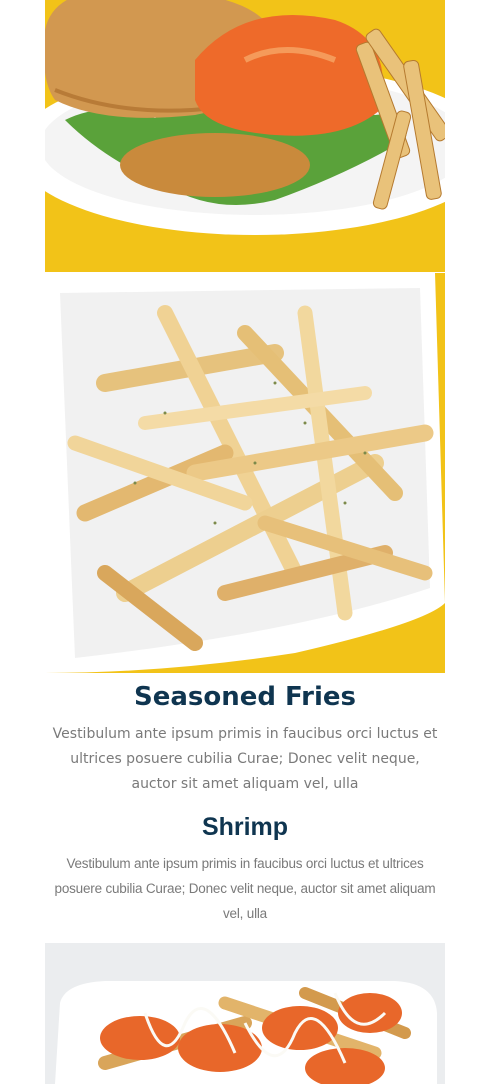  Describe the element at coordinates (245, 697) in the screenshot. I see `menu-item-title: Seasoned Fries` at that location.